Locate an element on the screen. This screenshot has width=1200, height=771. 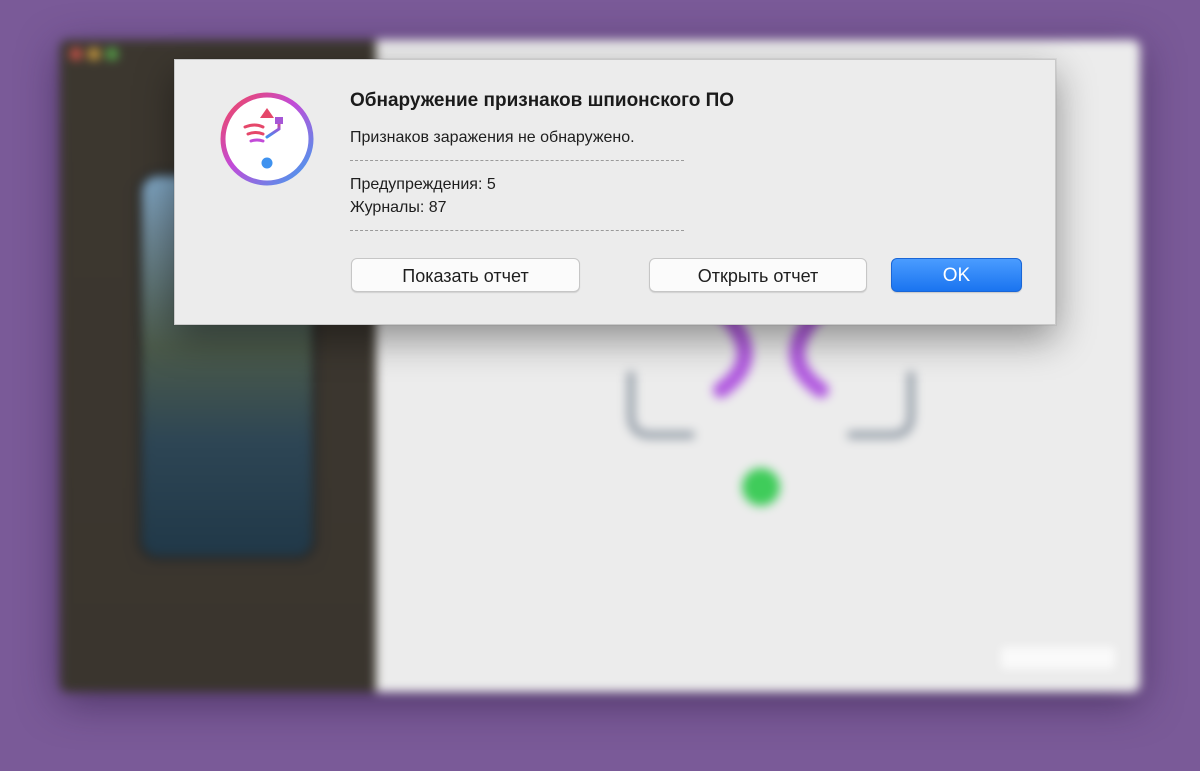
dialog-message: Признаков заражения не обнаружено. is located at coordinates (492, 137).